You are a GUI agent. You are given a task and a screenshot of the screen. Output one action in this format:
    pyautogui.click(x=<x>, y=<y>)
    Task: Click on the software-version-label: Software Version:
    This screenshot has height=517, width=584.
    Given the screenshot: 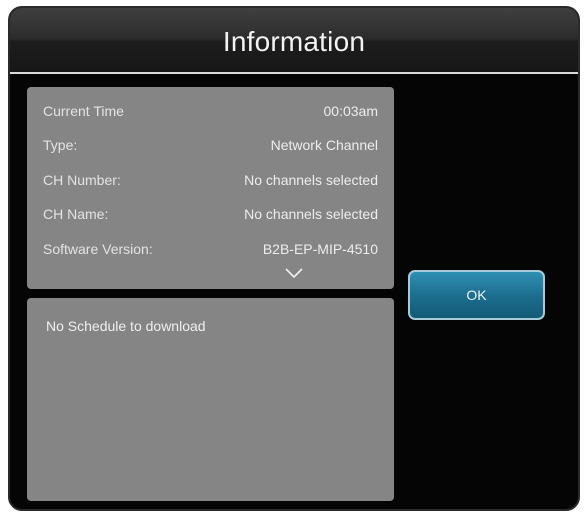 What is the action you would take?
    pyautogui.click(x=98, y=249)
    